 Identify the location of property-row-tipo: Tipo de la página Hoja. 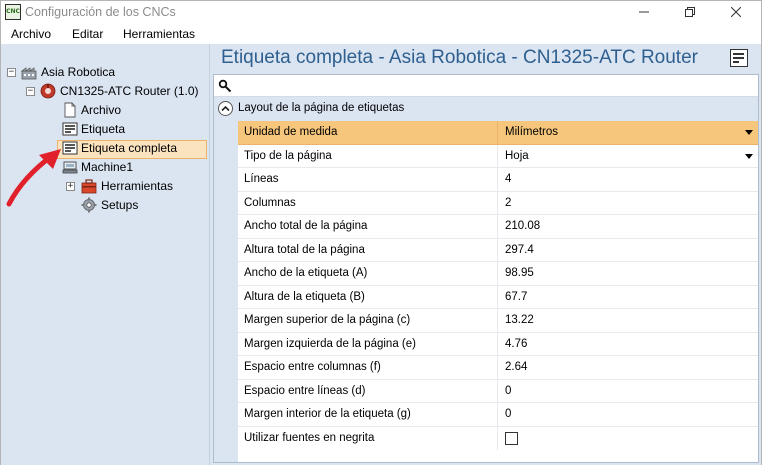
(498, 156).